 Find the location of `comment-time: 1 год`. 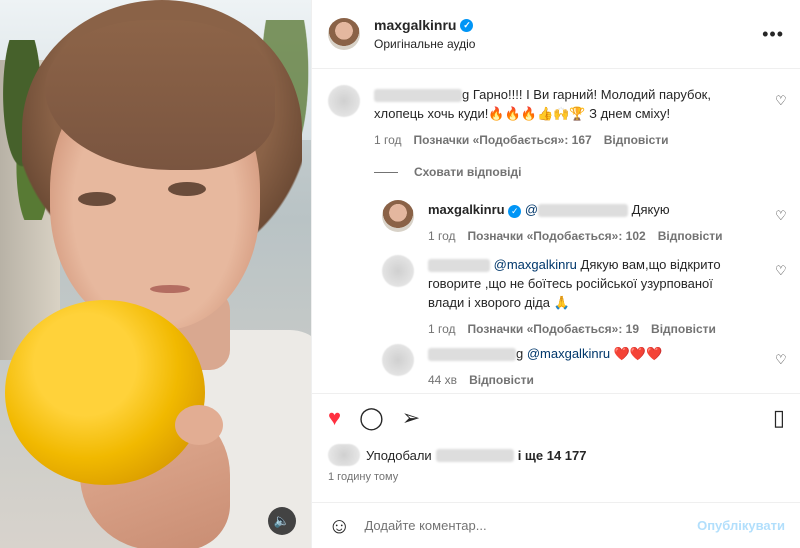

comment-time: 1 год is located at coordinates (388, 140).